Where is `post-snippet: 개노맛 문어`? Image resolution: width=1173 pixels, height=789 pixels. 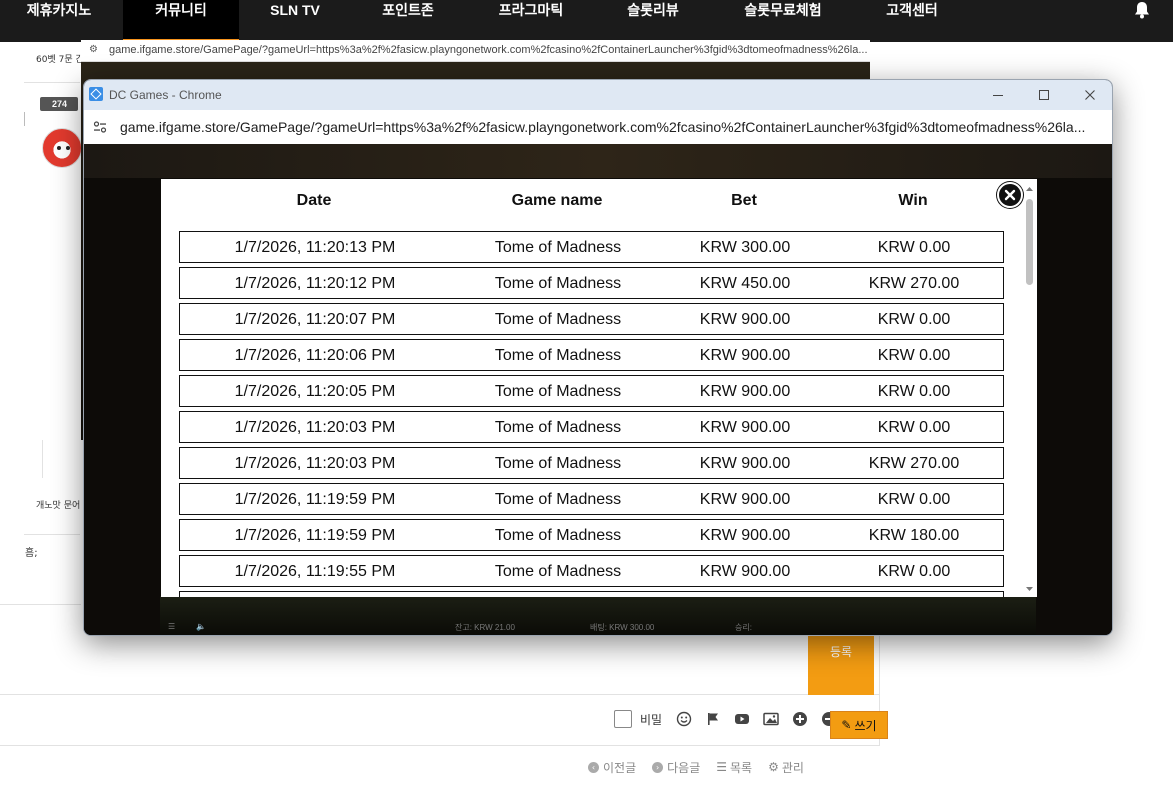
post-snippet: 개노맛 문어 is located at coordinates (58, 504).